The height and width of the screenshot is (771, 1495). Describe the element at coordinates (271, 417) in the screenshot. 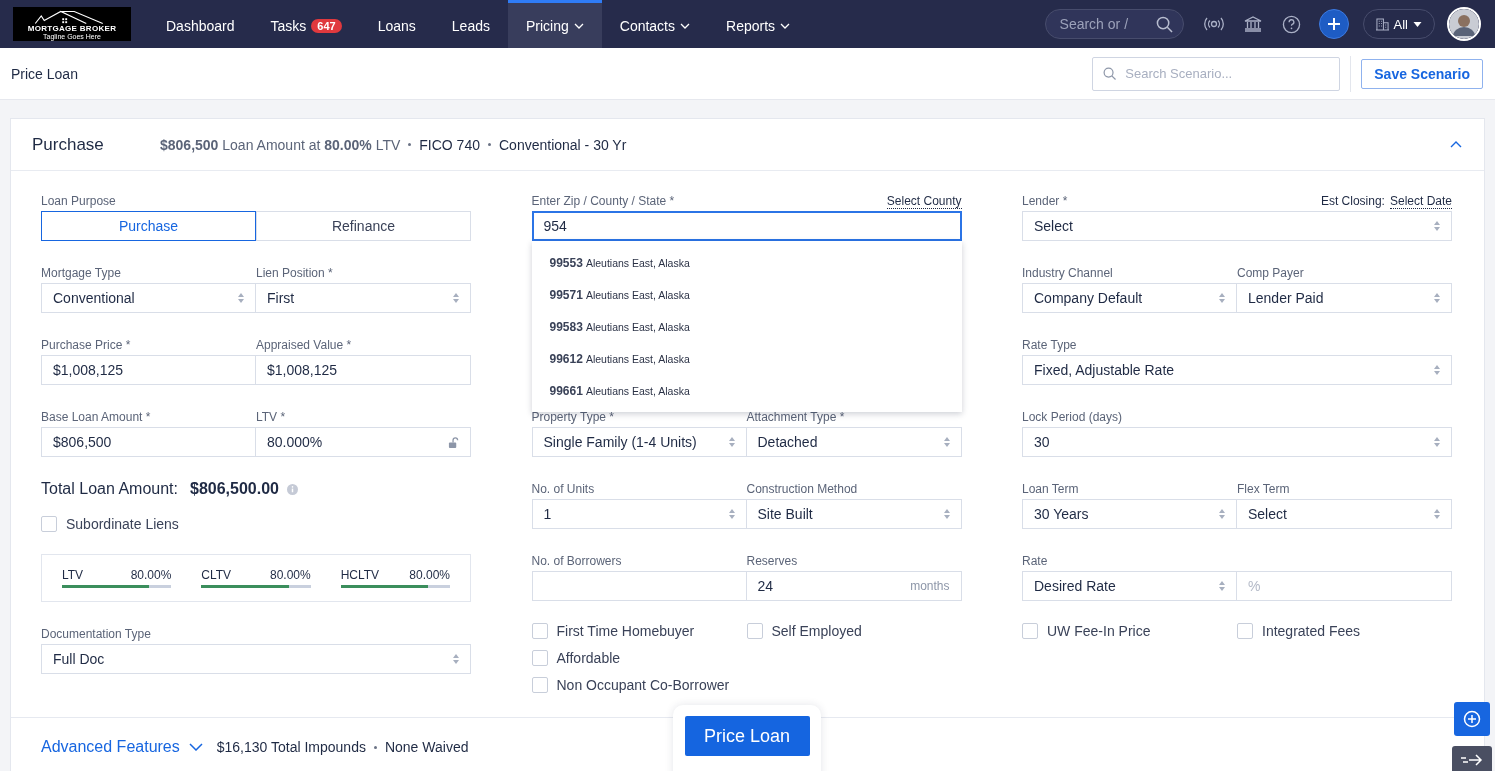

I see `field-label: LTV *` at that location.